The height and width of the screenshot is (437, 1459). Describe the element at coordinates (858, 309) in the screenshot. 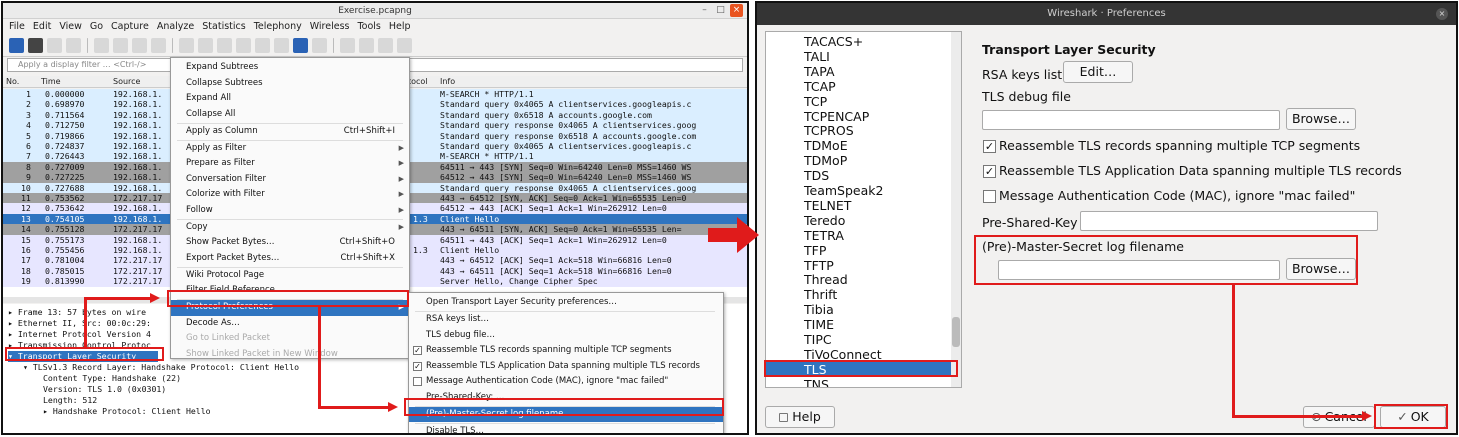

I see `protocol-list-item: Tibia` at that location.